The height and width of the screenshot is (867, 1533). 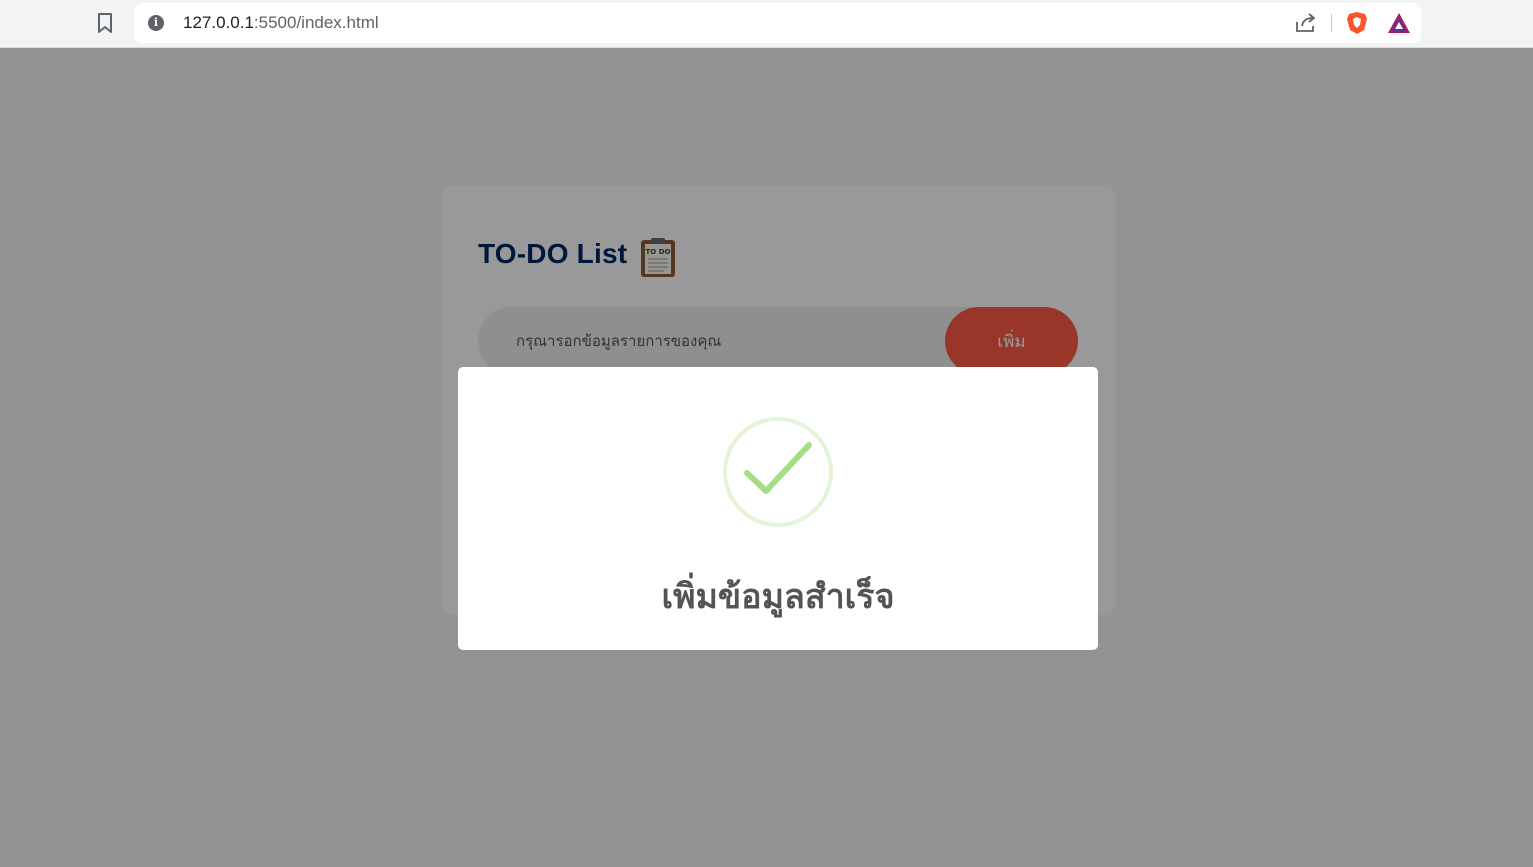 I want to click on share-icon, so click(x=1306, y=23).